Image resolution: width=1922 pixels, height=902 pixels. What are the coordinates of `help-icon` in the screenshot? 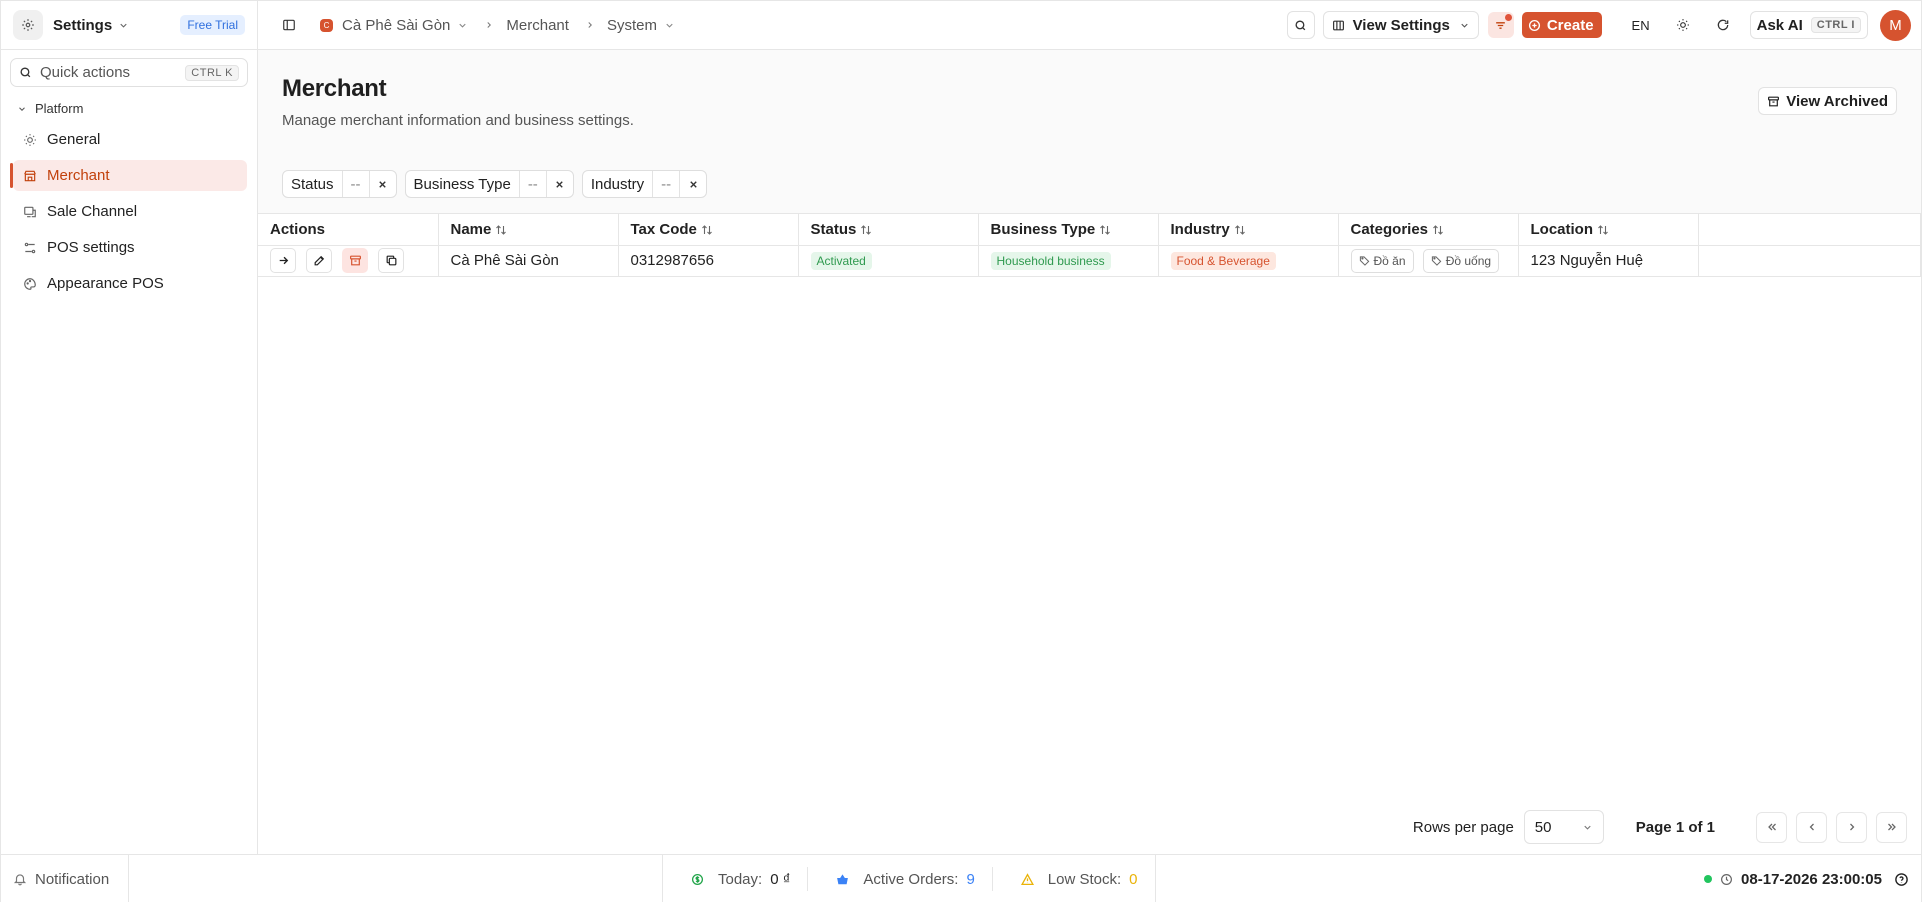 It's located at (1901, 879).